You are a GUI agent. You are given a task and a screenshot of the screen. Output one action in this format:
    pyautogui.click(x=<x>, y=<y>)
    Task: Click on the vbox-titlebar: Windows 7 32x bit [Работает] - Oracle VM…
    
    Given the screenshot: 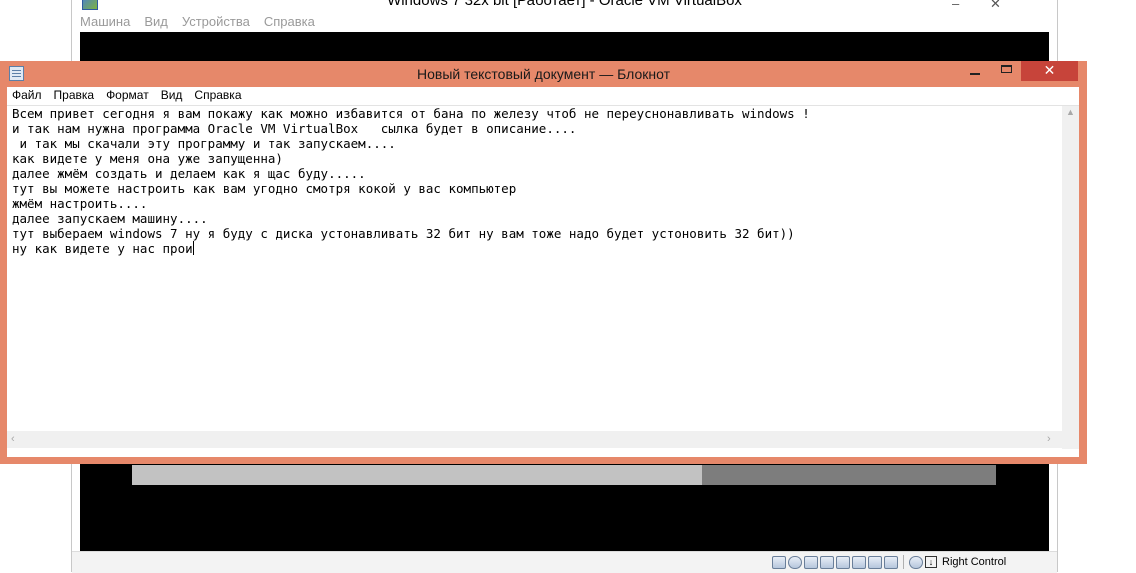 What is the action you would take?
    pyautogui.click(x=564, y=6)
    